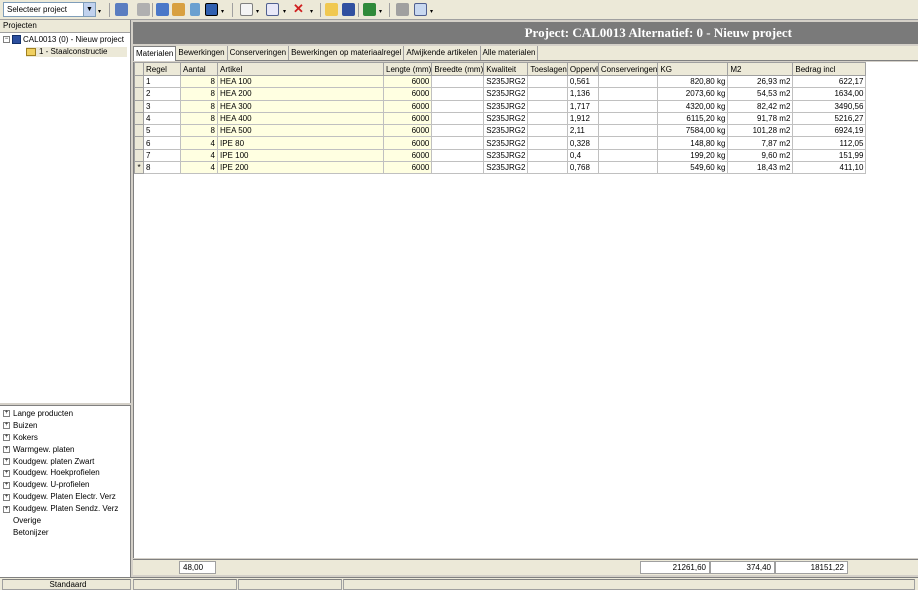  Describe the element at coordinates (693, 118) in the screenshot. I see `cell-kg: 6115,20 kg` at that location.